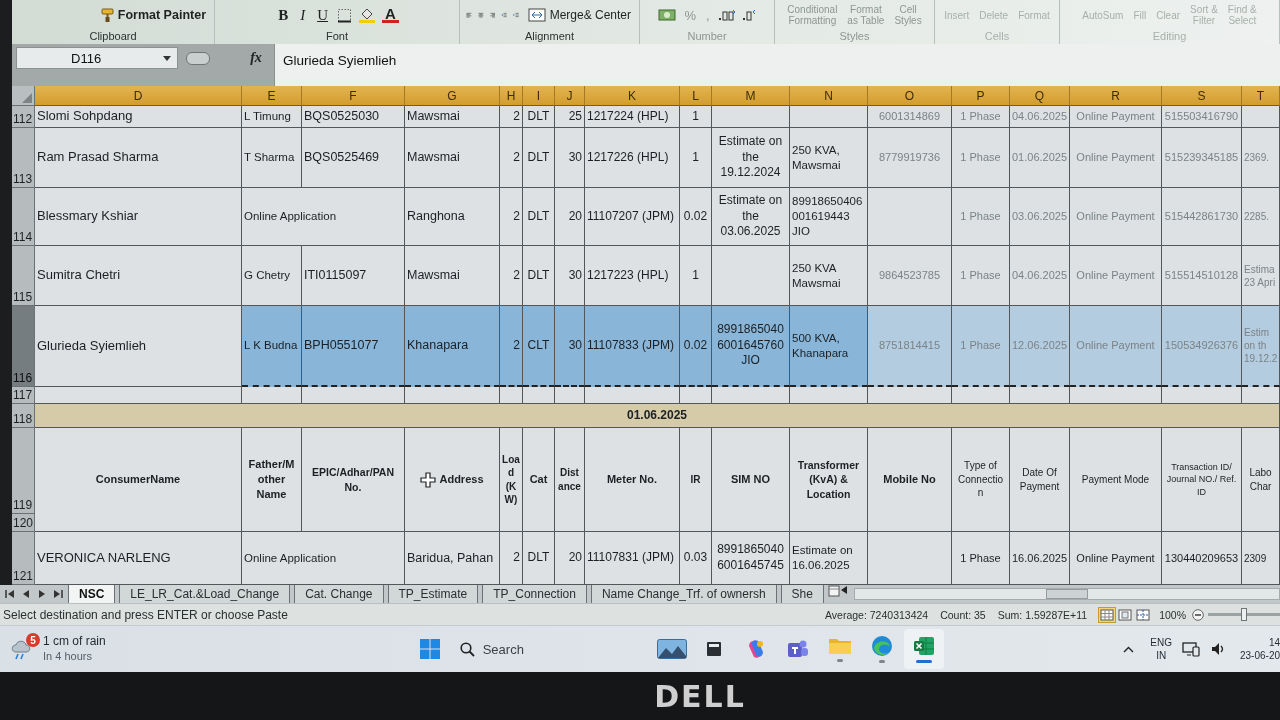  I want to click on column-header: R, so click(1116, 96).